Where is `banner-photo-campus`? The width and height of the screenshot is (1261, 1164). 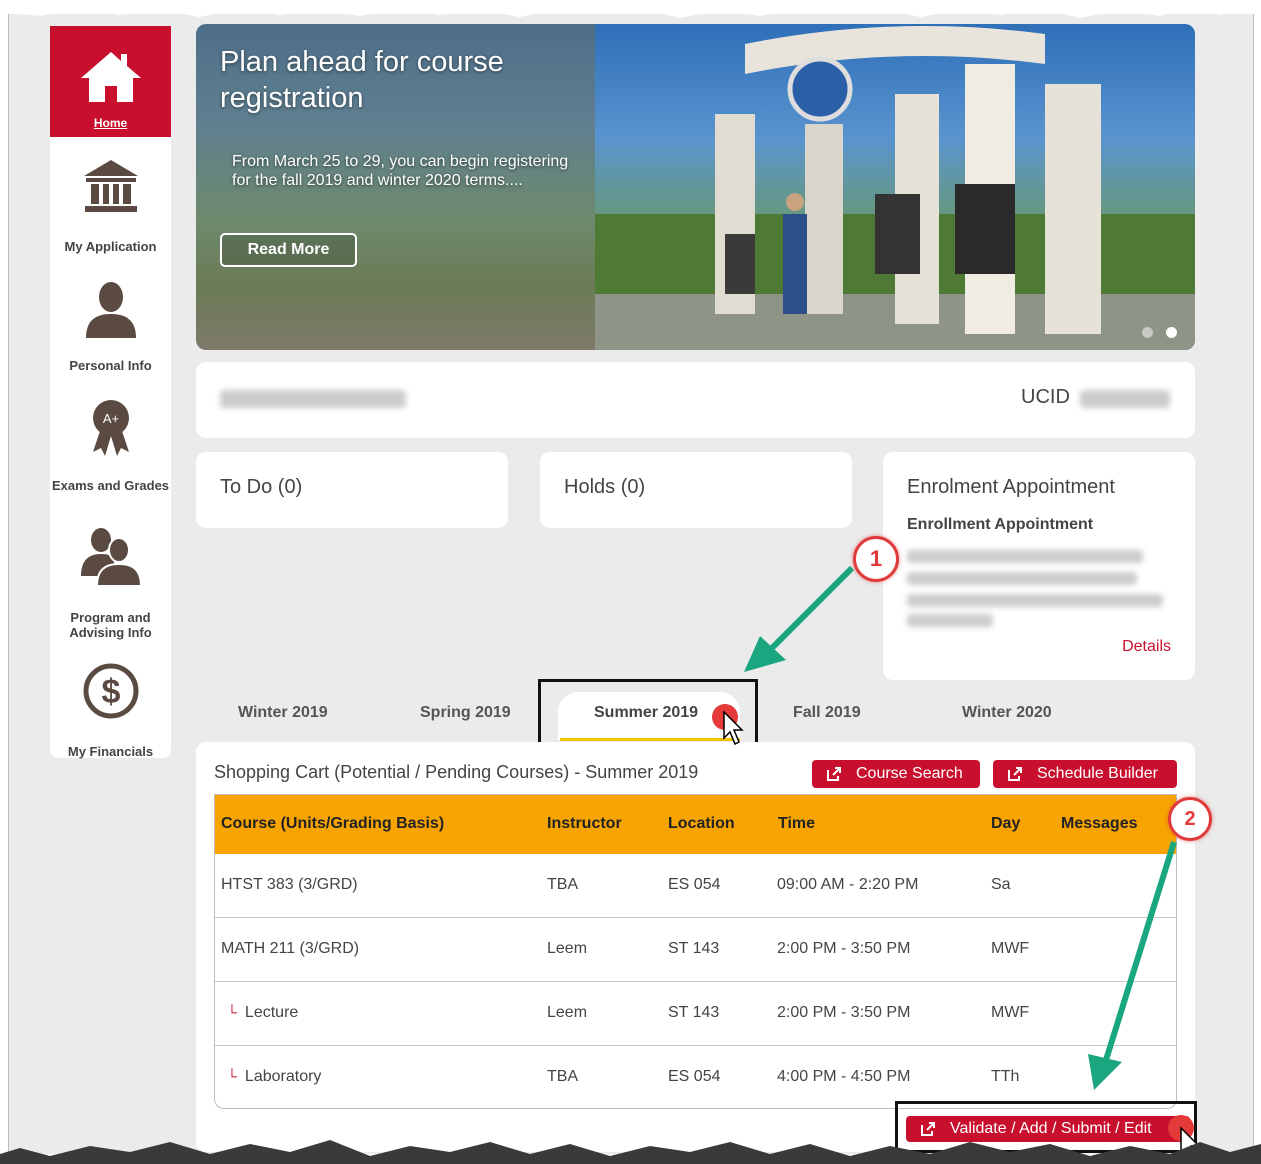 banner-photo-campus is located at coordinates (895, 187).